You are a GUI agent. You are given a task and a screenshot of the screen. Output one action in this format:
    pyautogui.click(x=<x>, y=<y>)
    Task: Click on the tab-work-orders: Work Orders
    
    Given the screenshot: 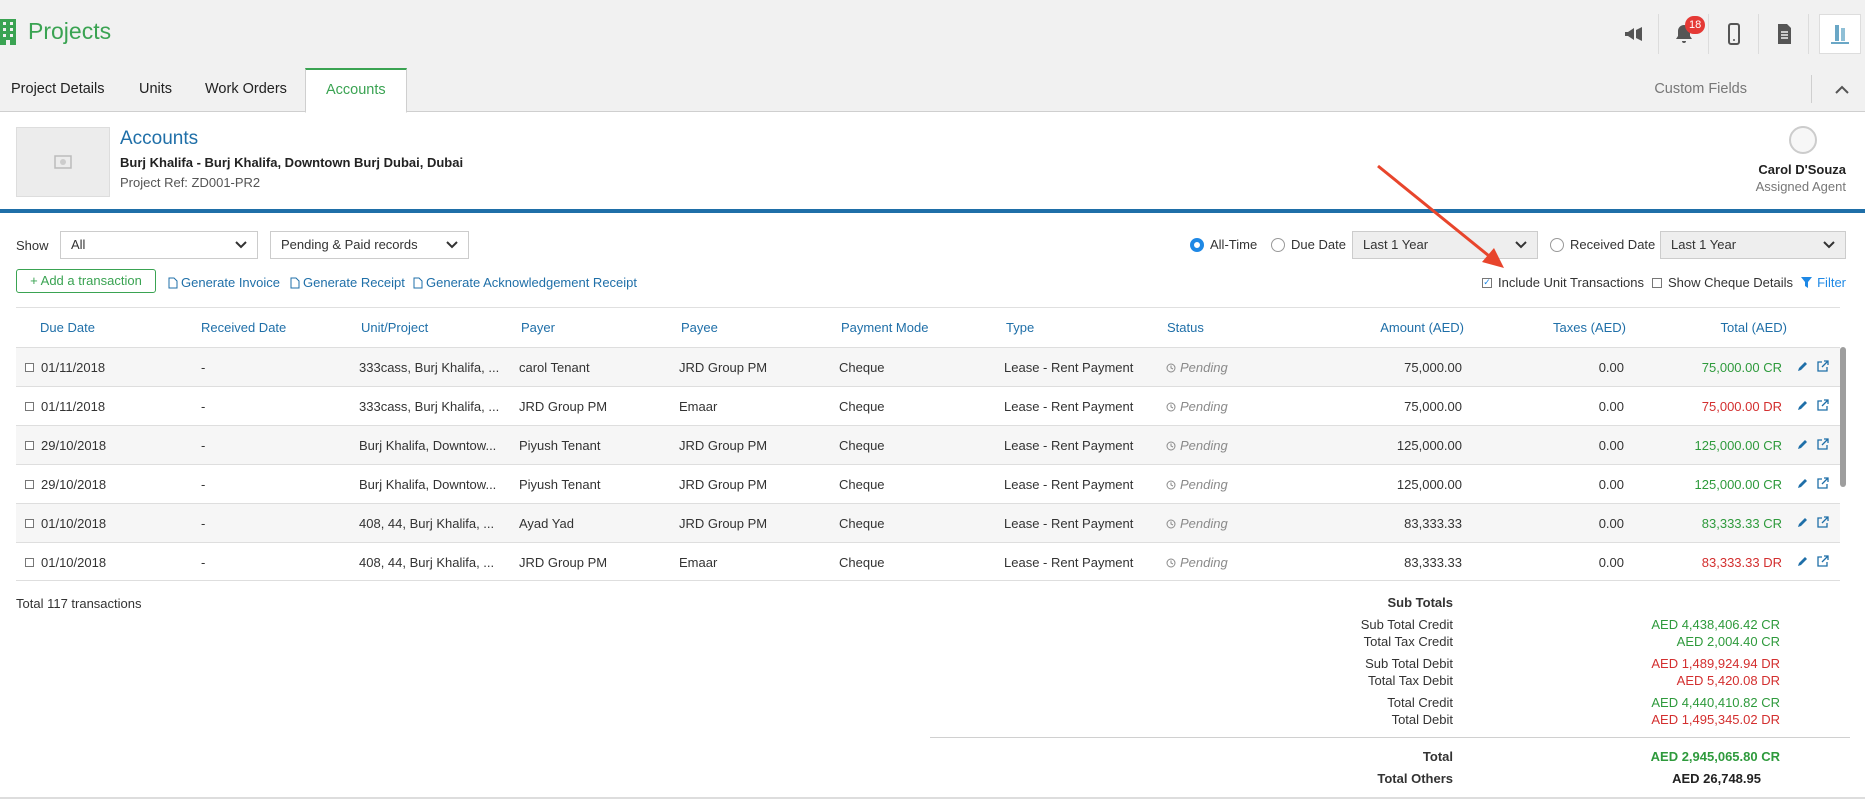 What is the action you would take?
    pyautogui.click(x=246, y=89)
    